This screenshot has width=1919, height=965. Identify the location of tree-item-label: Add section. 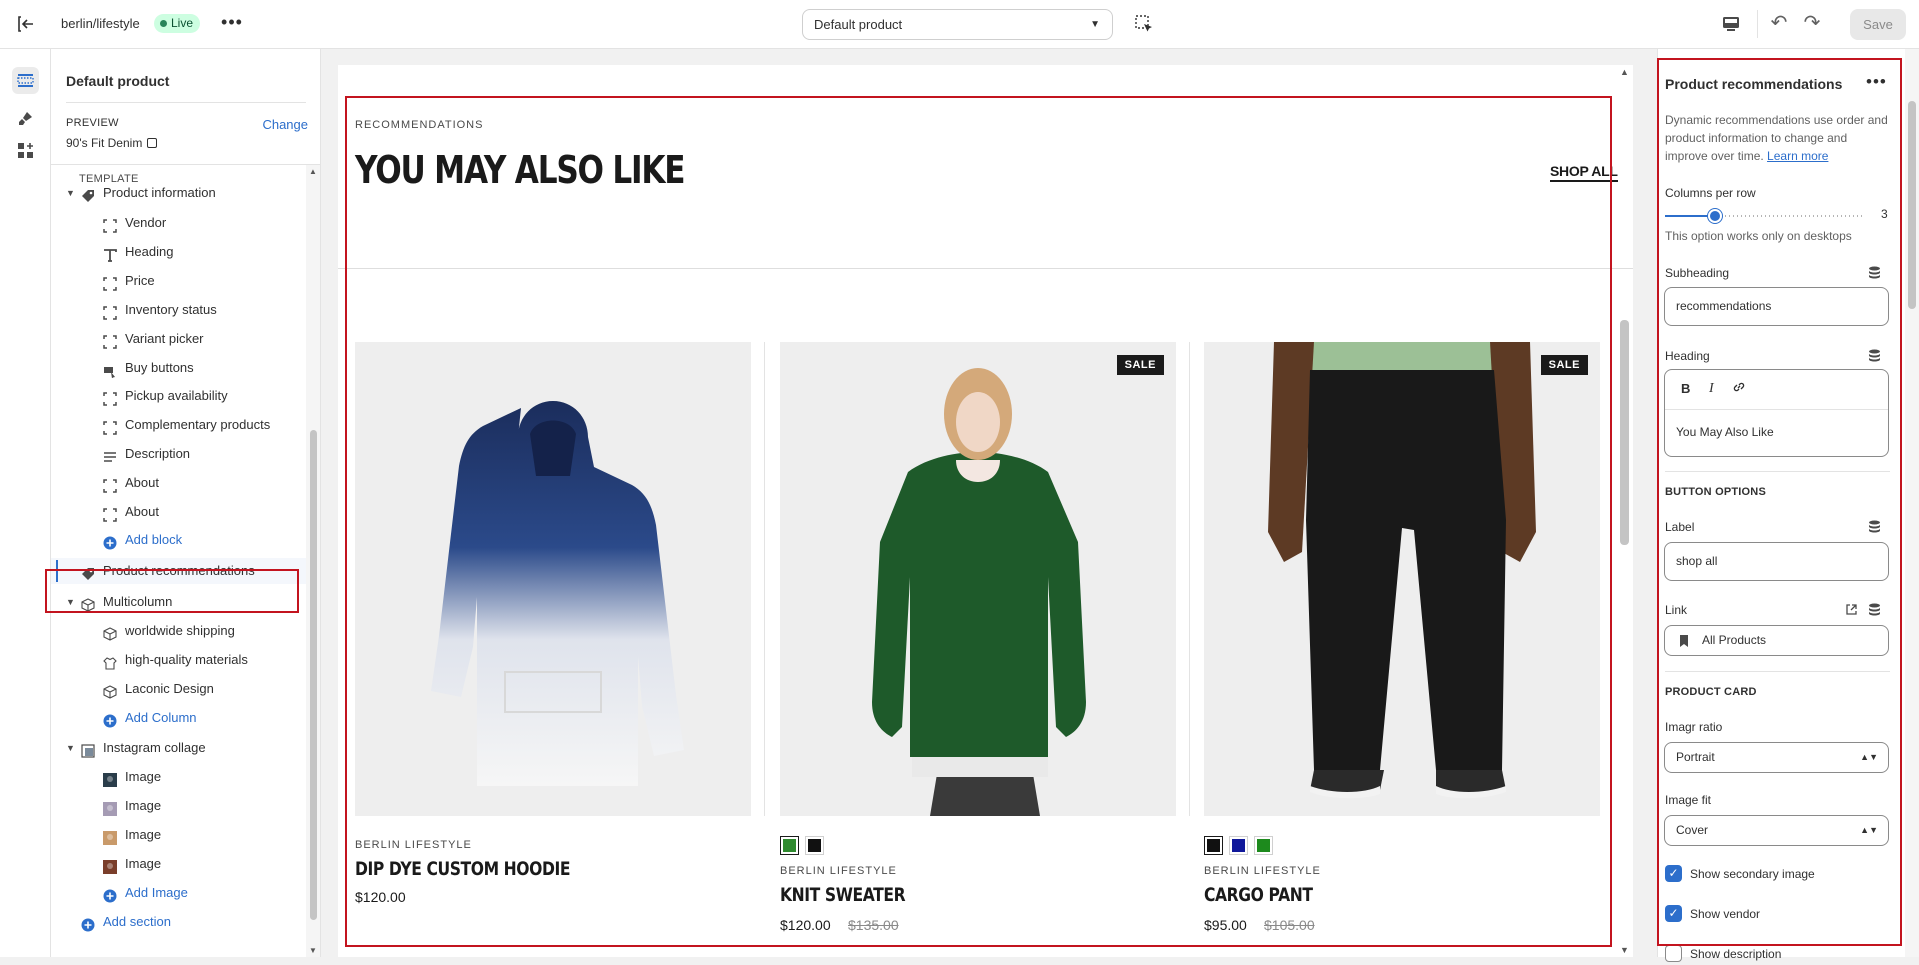
(137, 921).